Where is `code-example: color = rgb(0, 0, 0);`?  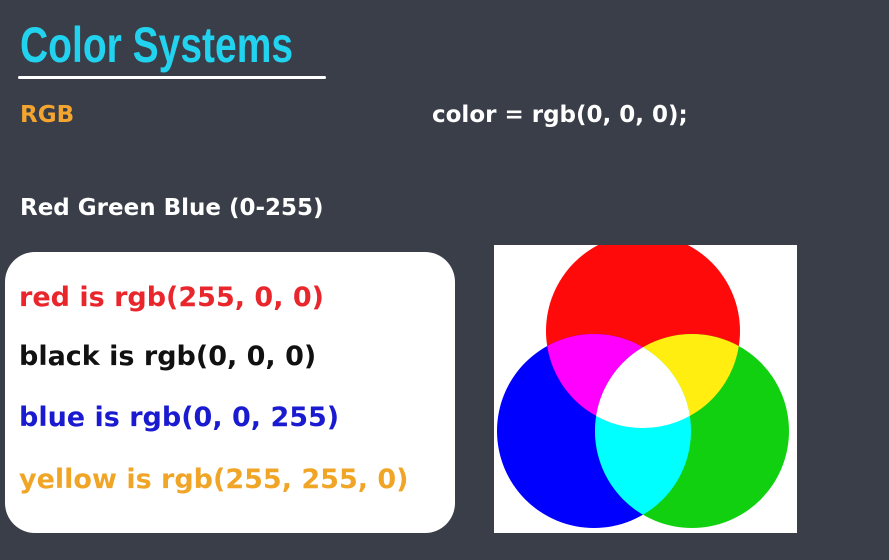
code-example: color = rgb(0, 0, 0); is located at coordinates (560, 115).